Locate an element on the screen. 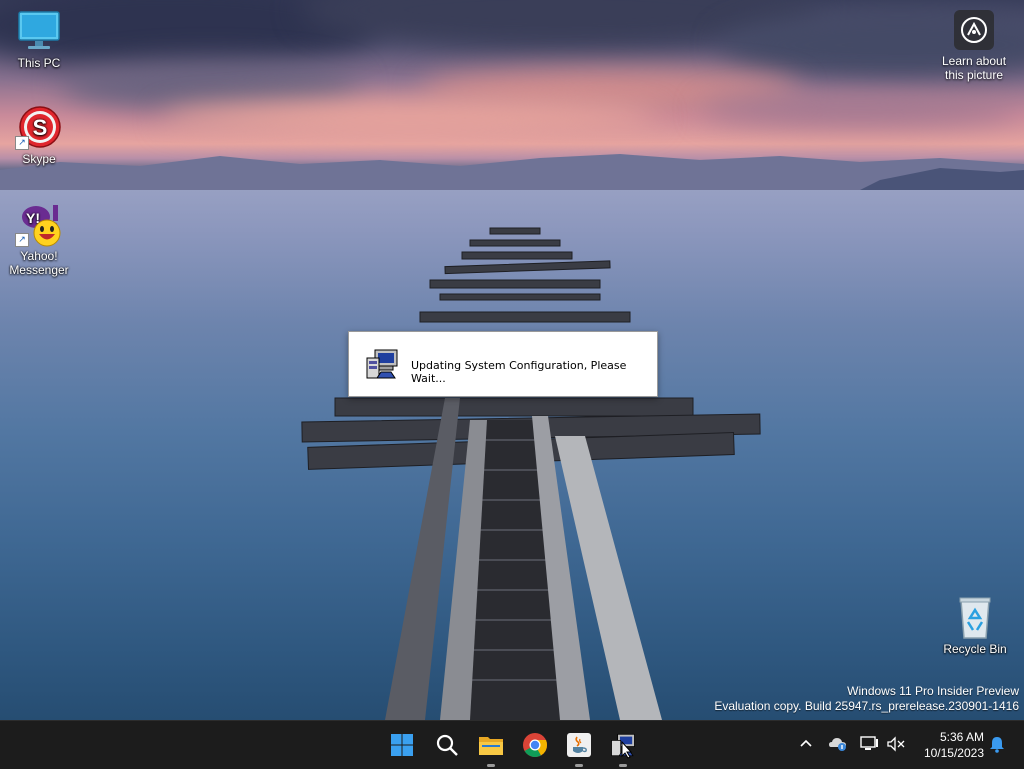  windows-logo-icon is located at coordinates (402, 745).